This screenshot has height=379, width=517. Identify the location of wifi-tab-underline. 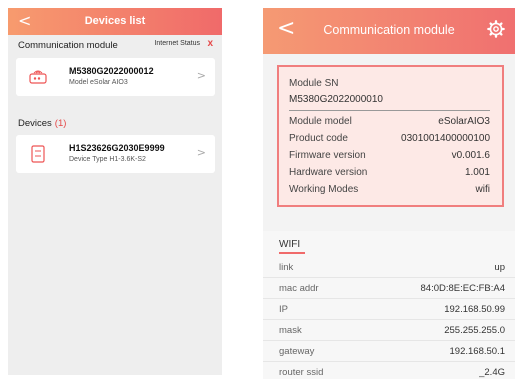
(292, 253).